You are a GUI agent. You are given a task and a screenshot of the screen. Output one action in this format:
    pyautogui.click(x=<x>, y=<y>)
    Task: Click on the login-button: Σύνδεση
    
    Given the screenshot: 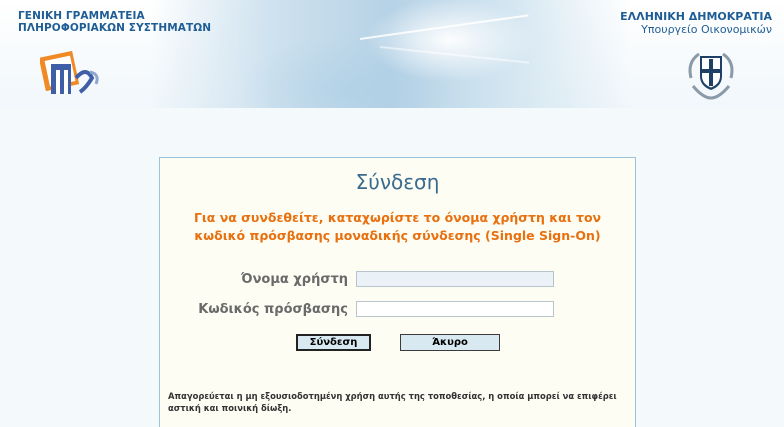 What is the action you would take?
    pyautogui.click(x=333, y=342)
    